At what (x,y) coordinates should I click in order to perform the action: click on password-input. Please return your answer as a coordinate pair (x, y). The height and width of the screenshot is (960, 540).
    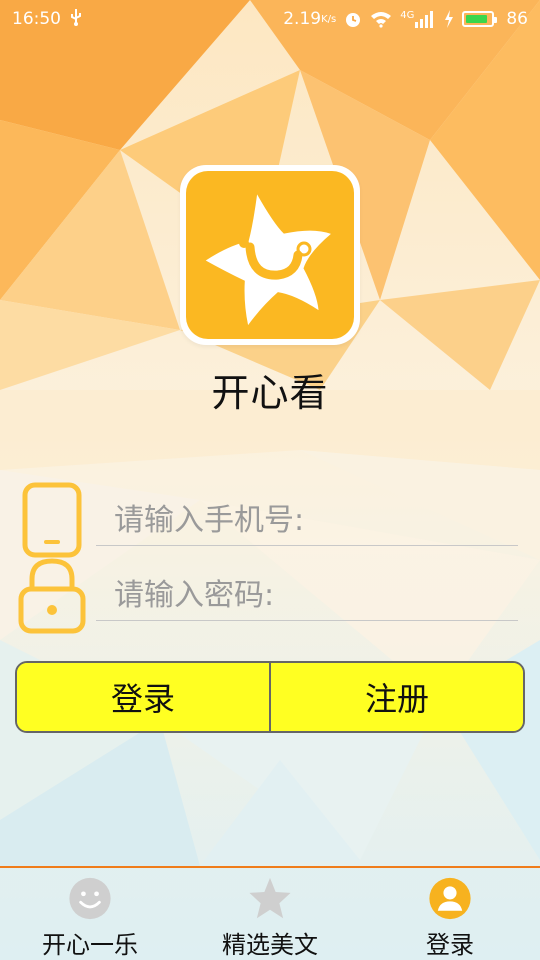
    Looking at the image, I should click on (307, 596).